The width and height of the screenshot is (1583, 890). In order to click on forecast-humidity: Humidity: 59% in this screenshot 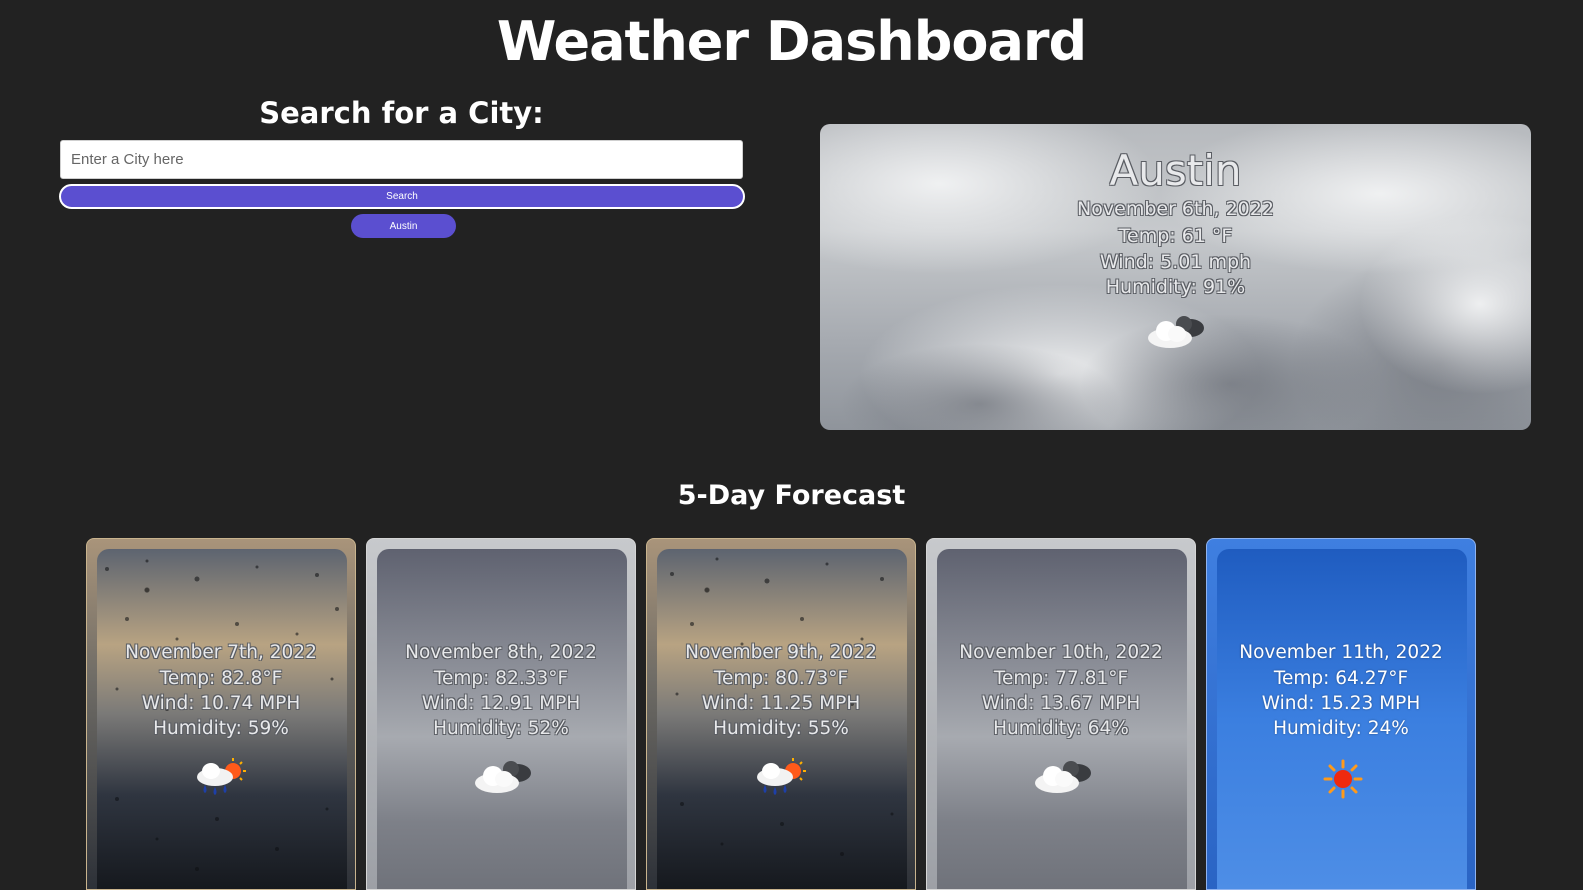, I will do `click(221, 728)`.